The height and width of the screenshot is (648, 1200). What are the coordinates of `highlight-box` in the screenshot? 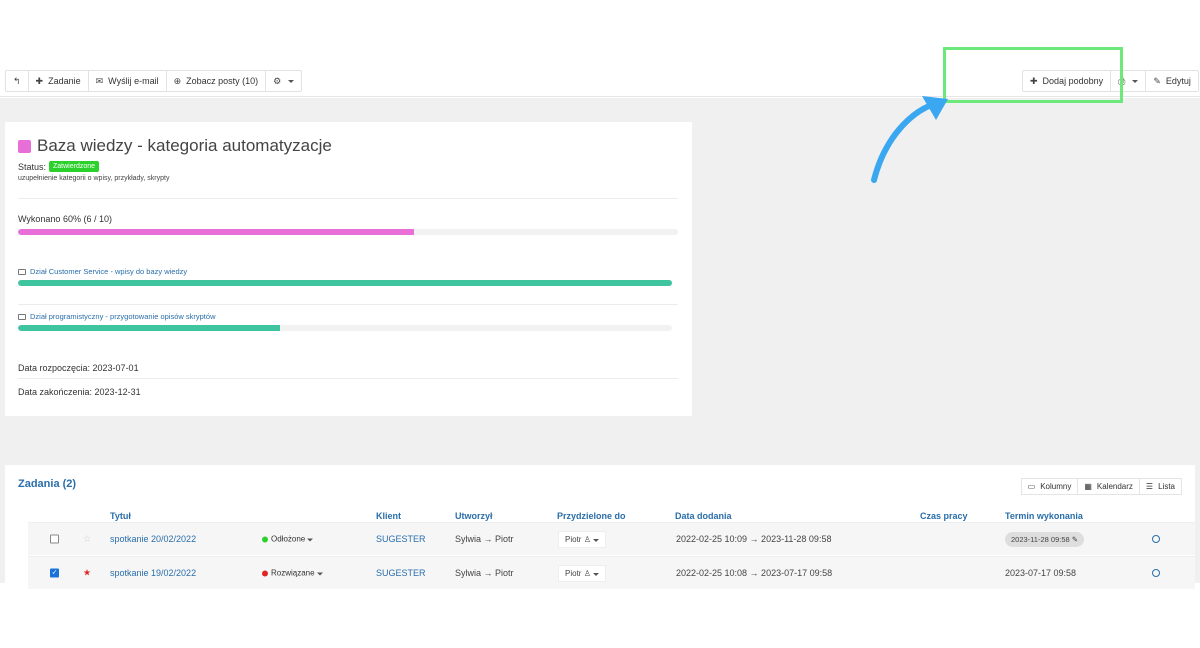 It's located at (1033, 75).